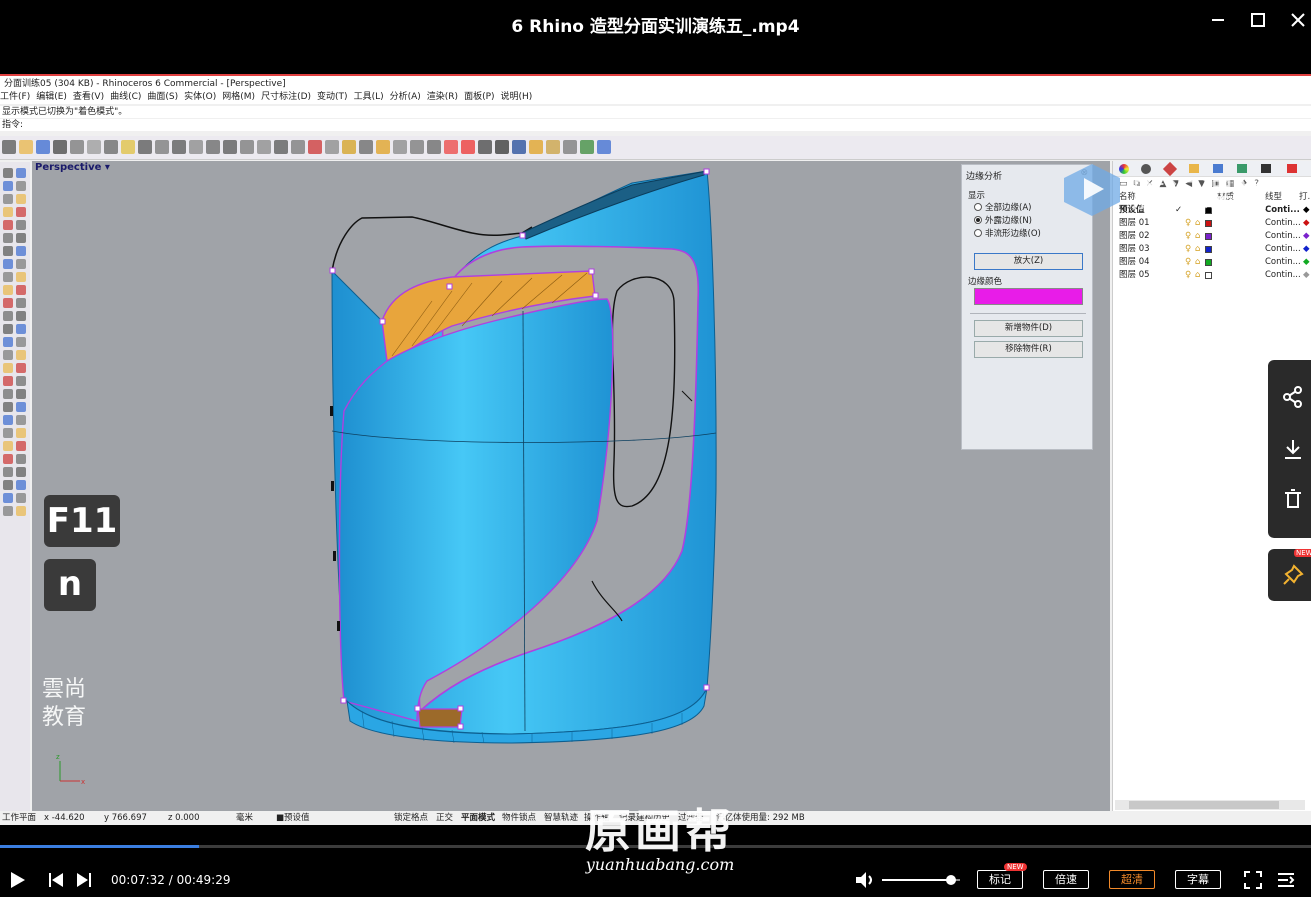 Image resolution: width=1311 pixels, height=897 pixels. I want to click on menu-item: 面板(P), so click(479, 97).